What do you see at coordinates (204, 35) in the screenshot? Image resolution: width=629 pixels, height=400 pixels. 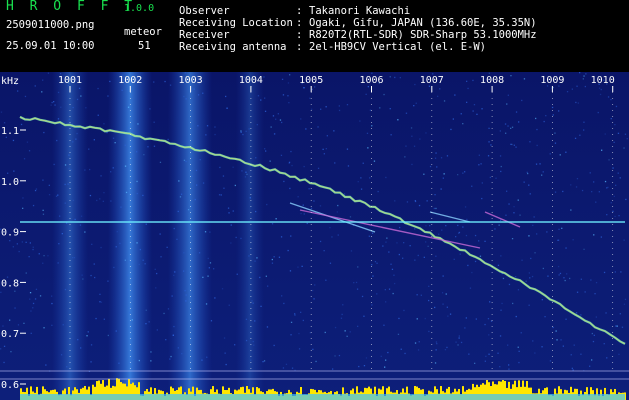 I see `receiver-label: Receiver` at bounding box center [204, 35].